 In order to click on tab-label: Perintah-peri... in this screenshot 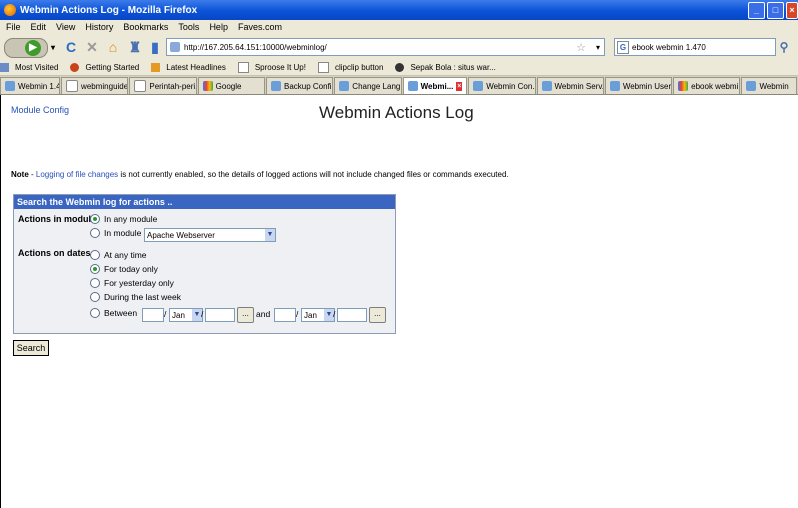, I will do `click(173, 86)`.